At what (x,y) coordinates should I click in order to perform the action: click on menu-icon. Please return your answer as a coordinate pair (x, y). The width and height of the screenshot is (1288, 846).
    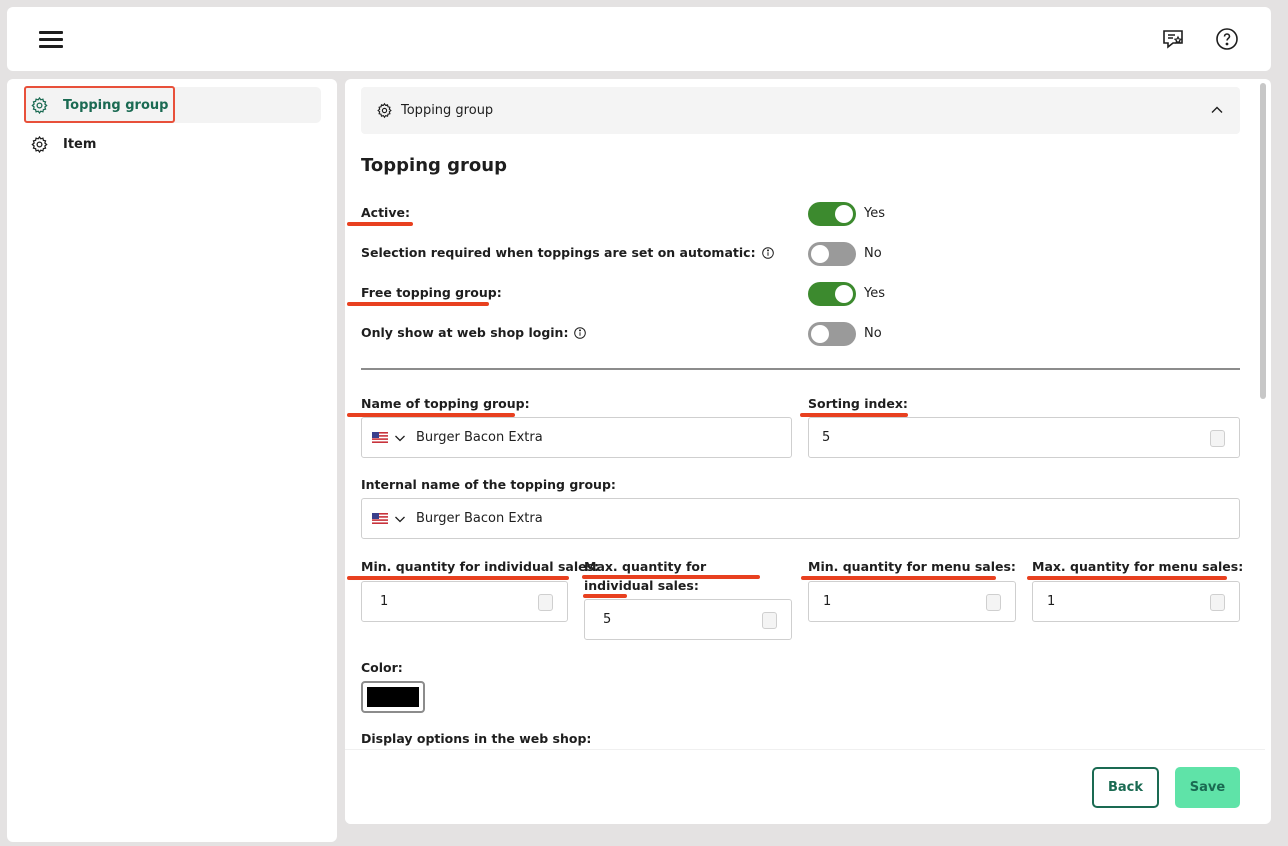
    Looking at the image, I should click on (51, 39).